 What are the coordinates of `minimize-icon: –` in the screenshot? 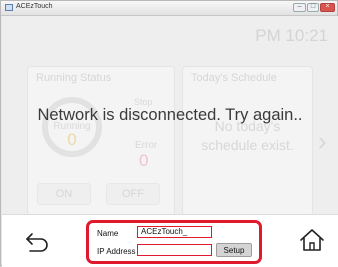 It's located at (299, 6).